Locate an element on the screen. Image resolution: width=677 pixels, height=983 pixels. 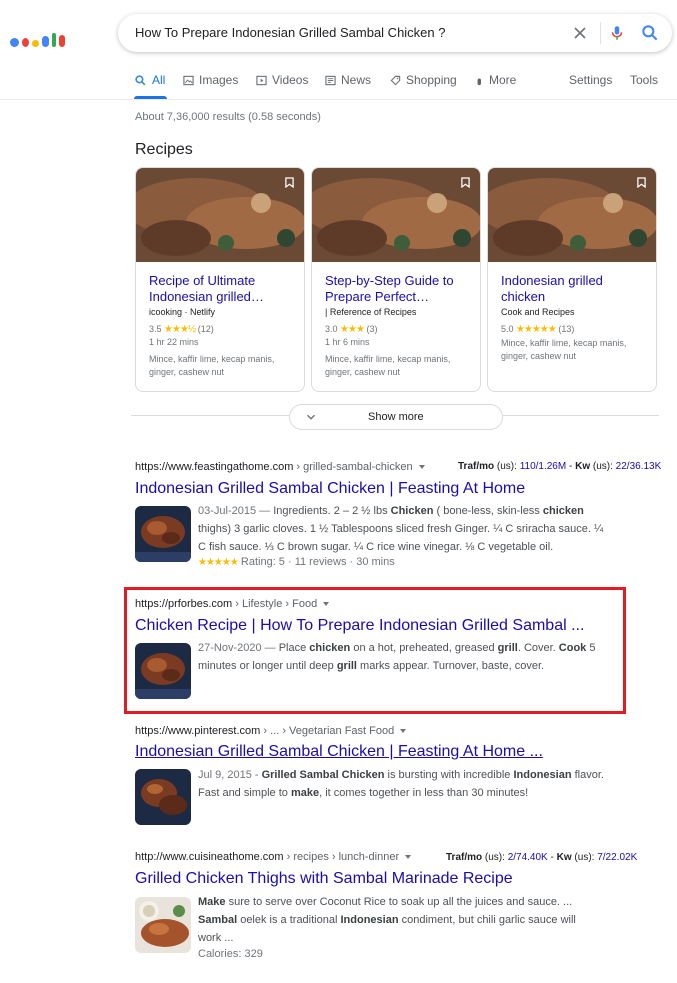
search-tabs: All Images Videos News Shopping ••• More is located at coordinates (404, 83).